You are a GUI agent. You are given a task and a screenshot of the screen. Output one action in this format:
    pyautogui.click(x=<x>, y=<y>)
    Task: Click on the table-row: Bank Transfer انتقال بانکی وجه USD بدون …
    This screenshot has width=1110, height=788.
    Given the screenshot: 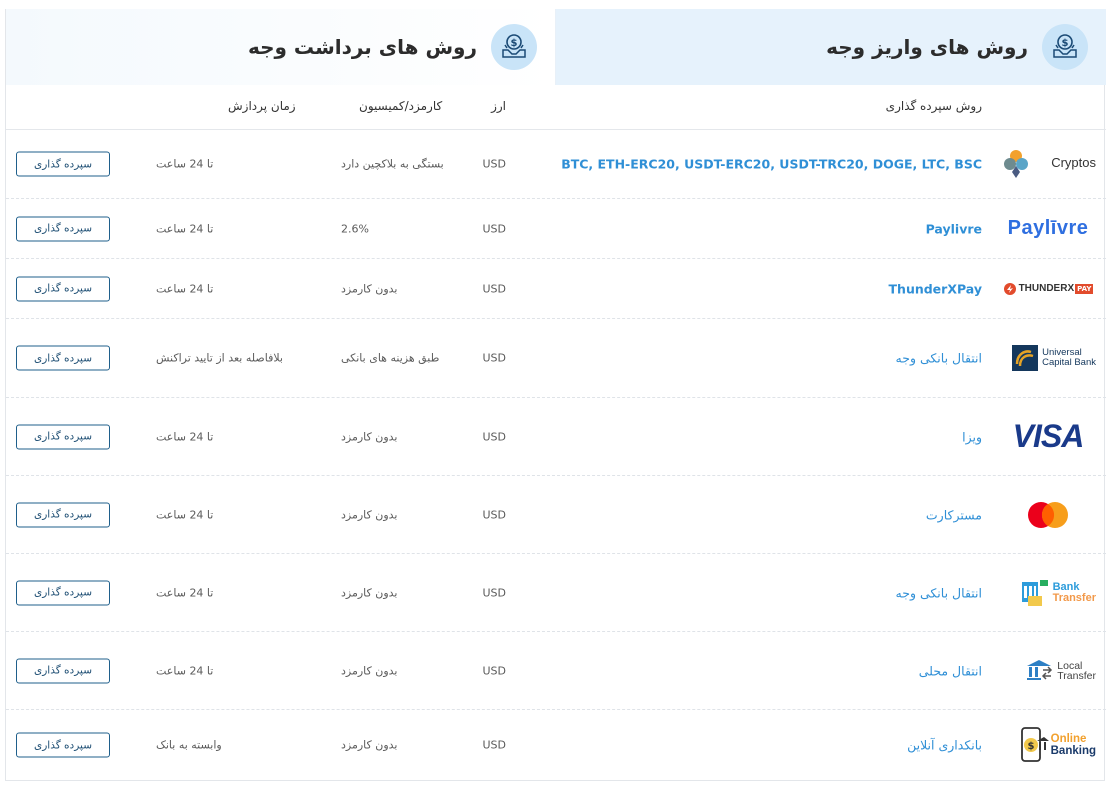 What is the action you would take?
    pyautogui.click(x=556, y=593)
    